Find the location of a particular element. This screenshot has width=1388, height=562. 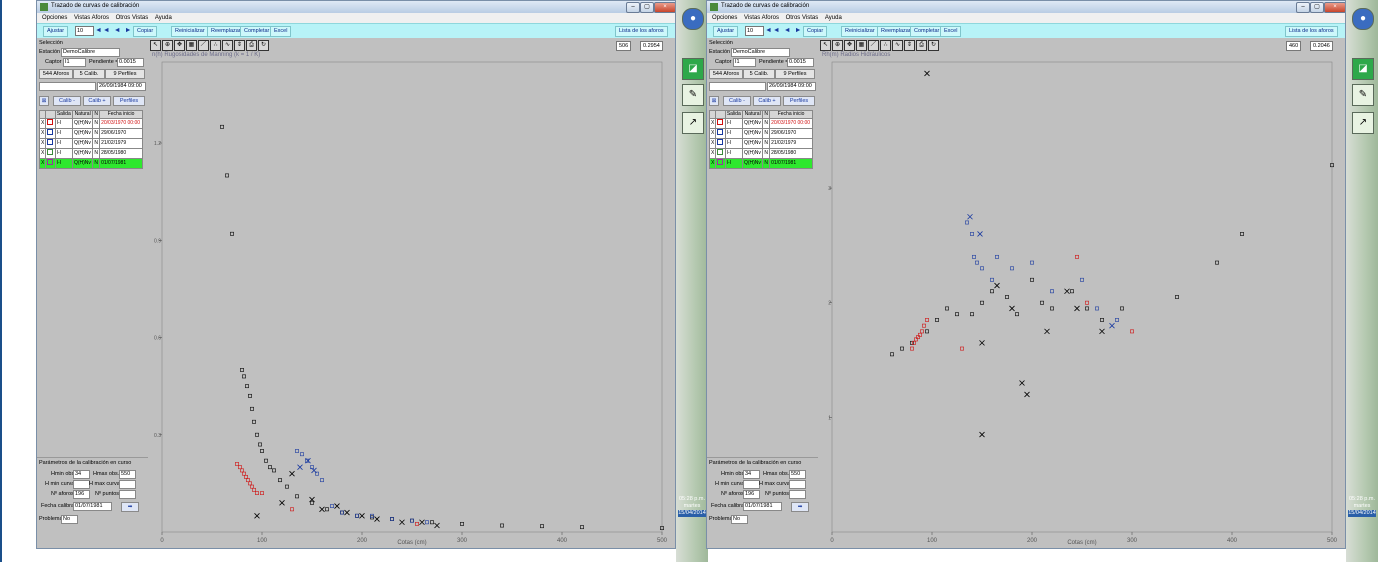

grid-icon: ▦ is located at coordinates (191, 45).